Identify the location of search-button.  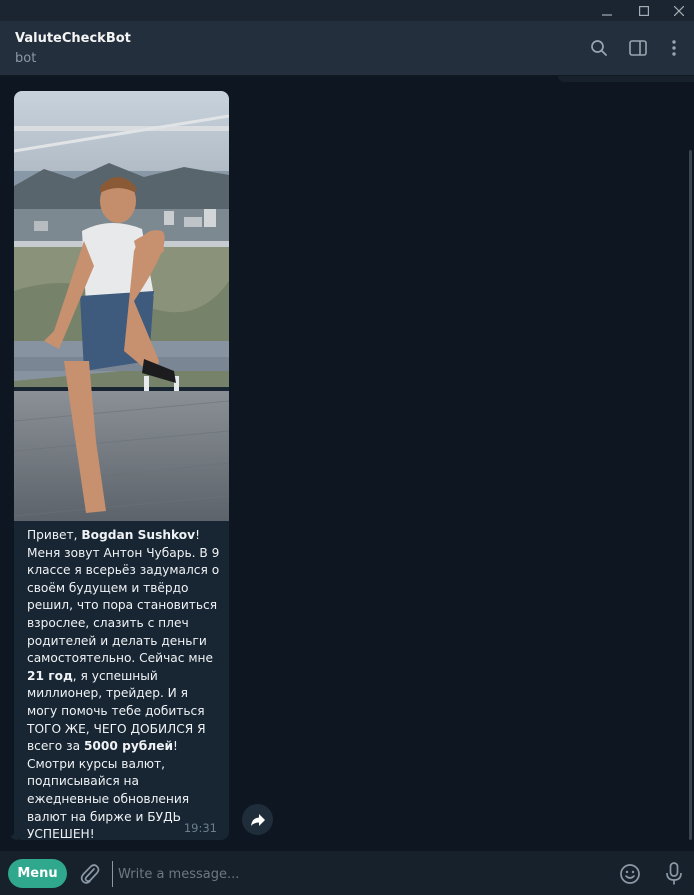
(599, 48).